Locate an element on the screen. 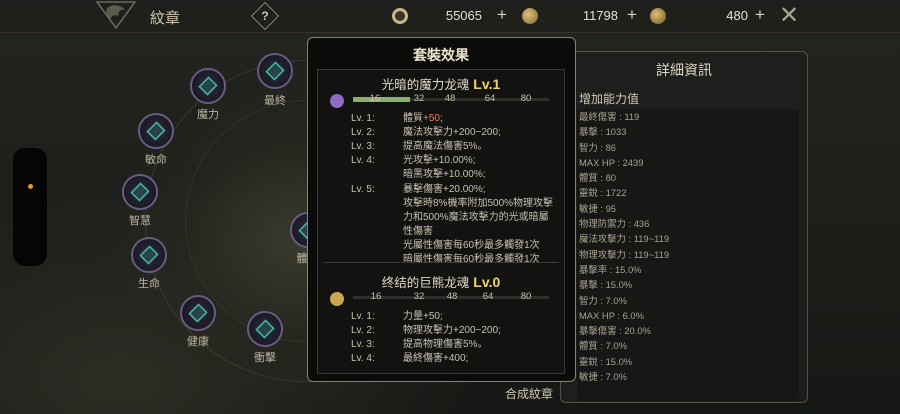  help-button: ? is located at coordinates (265, 16).